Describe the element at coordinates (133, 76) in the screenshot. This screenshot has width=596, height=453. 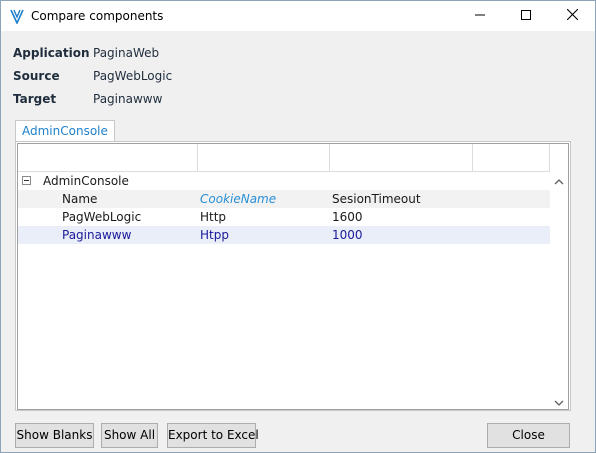
I see `source-value: PagWebLogic` at that location.